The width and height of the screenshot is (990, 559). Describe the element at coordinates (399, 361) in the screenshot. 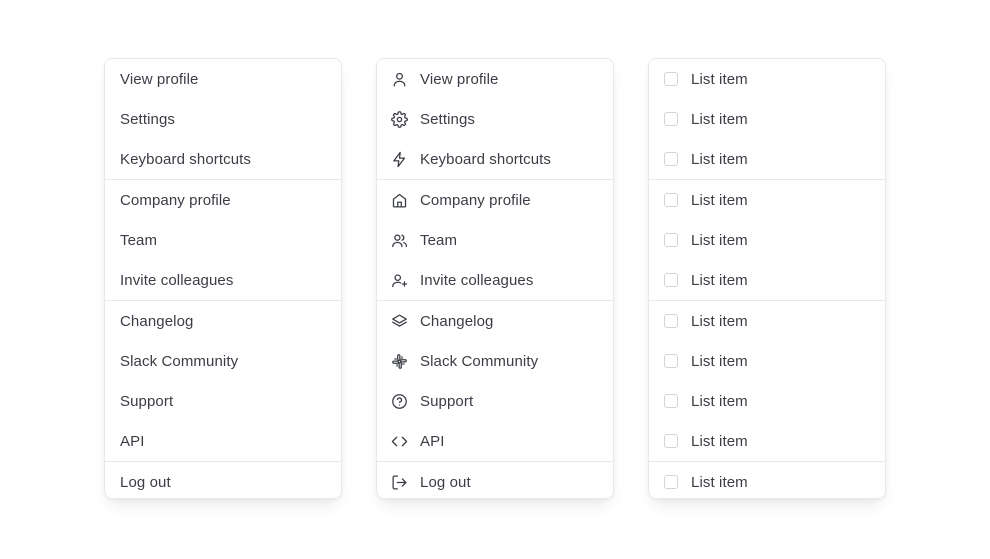

I see `slack-icon` at that location.